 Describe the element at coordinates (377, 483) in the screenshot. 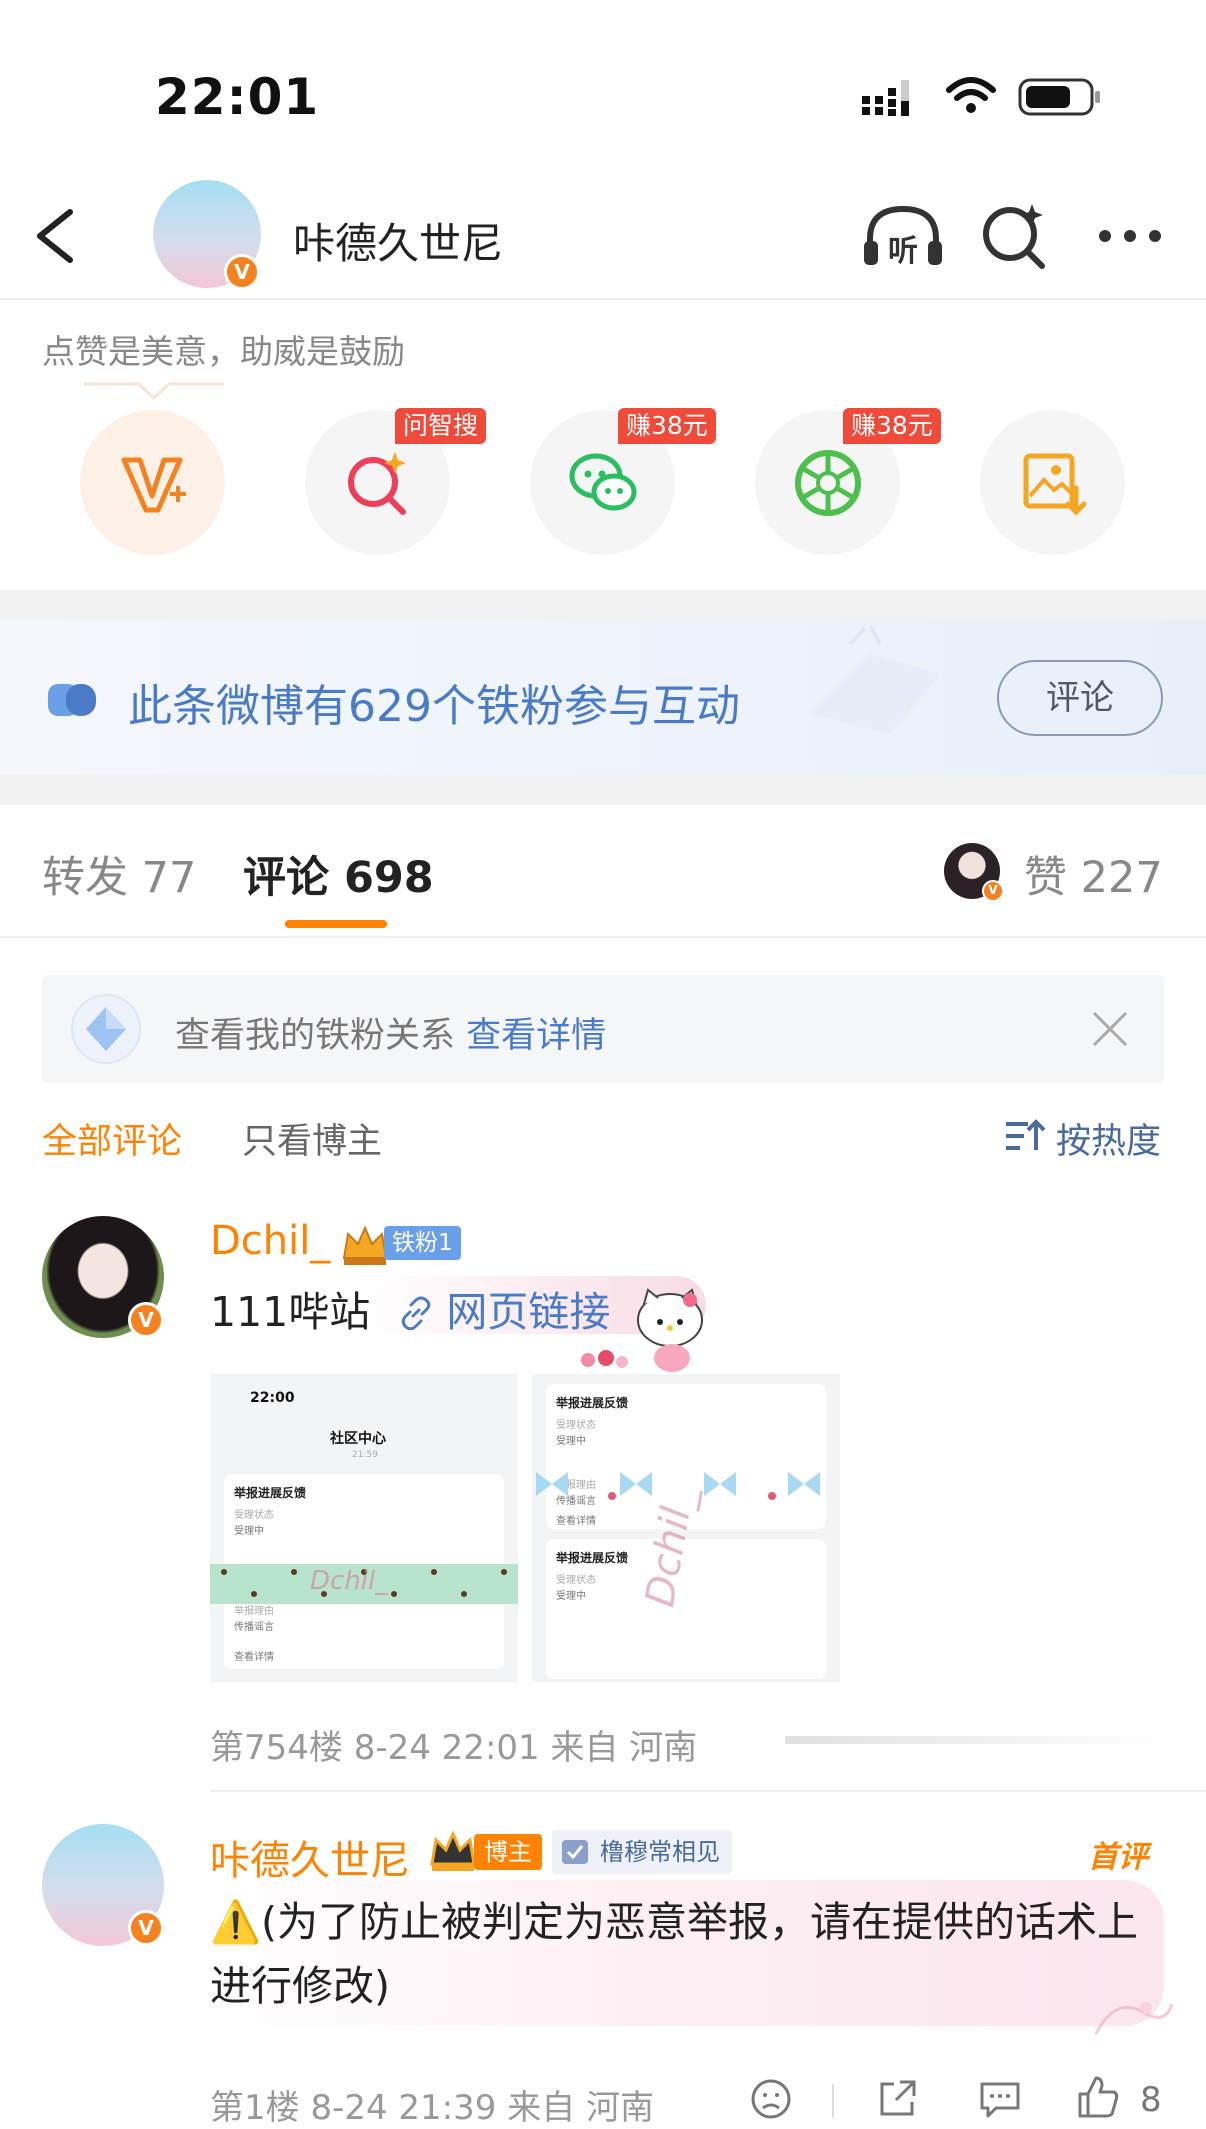

I see `search-ai-icon` at that location.